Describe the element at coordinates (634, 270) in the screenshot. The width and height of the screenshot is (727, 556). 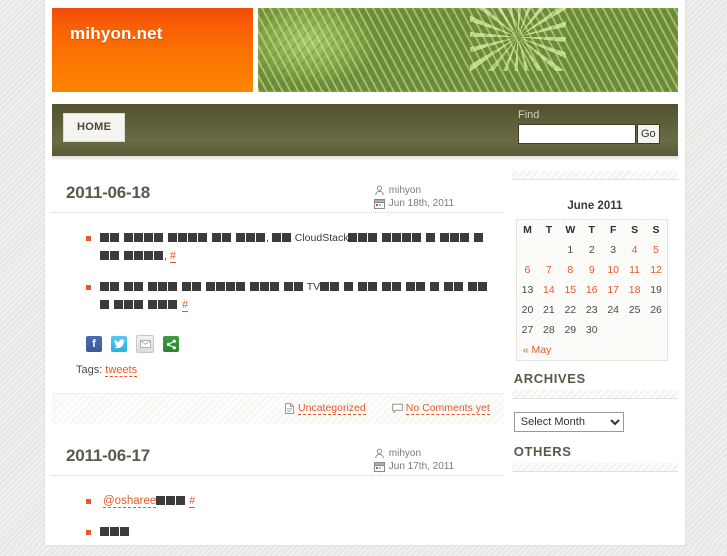
I see `calendar-day-linked: 11` at that location.